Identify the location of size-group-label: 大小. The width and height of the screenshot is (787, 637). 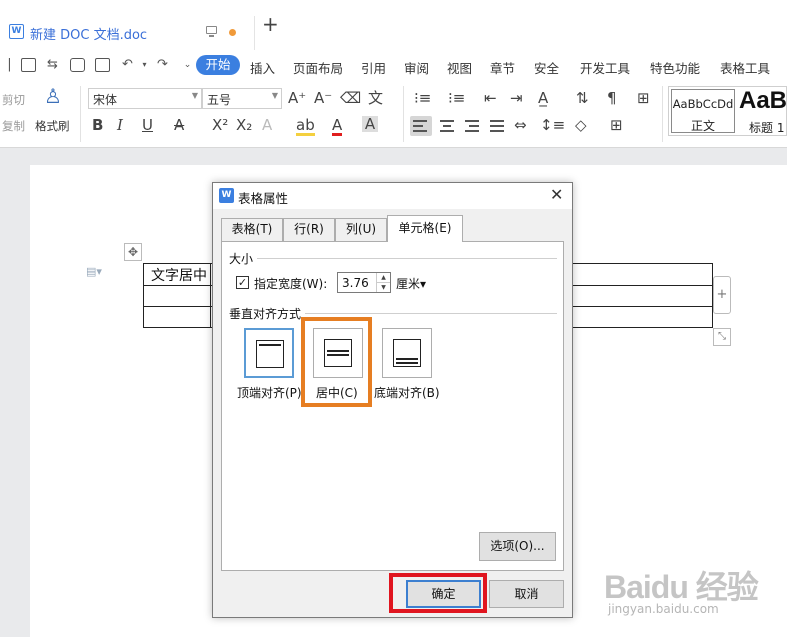
(241, 259).